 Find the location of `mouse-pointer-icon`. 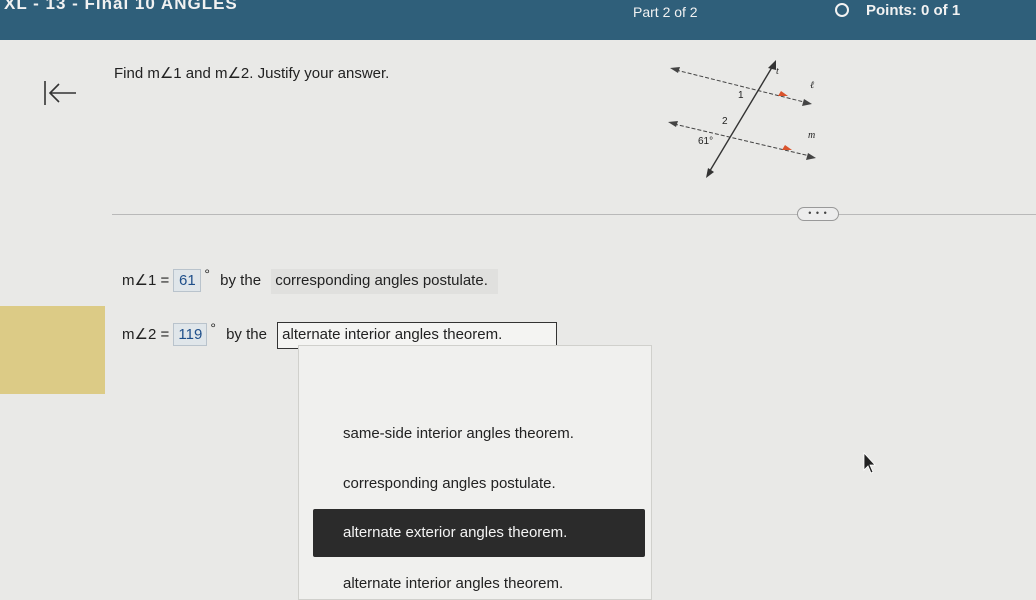

mouse-pointer-icon is located at coordinates (869, 462).